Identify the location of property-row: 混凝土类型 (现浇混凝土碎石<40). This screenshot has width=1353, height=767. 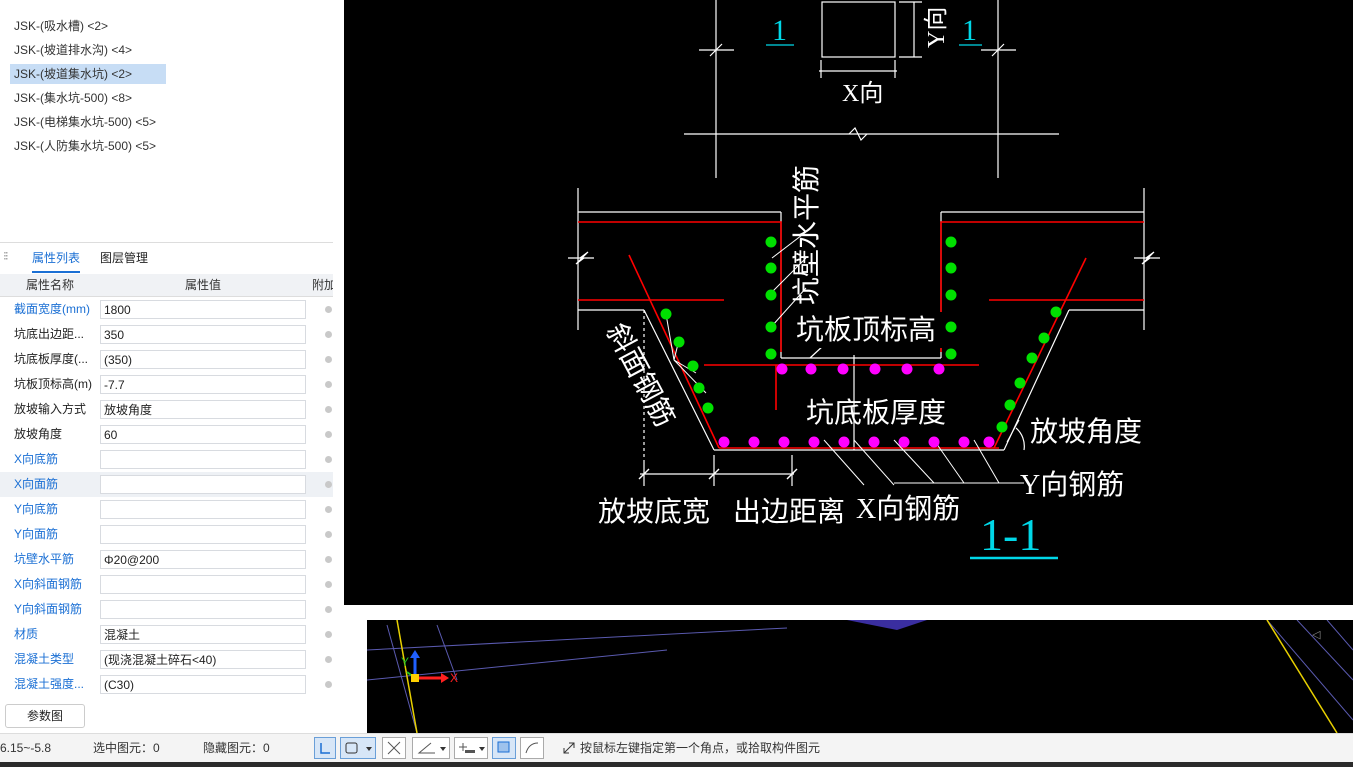
(183, 659).